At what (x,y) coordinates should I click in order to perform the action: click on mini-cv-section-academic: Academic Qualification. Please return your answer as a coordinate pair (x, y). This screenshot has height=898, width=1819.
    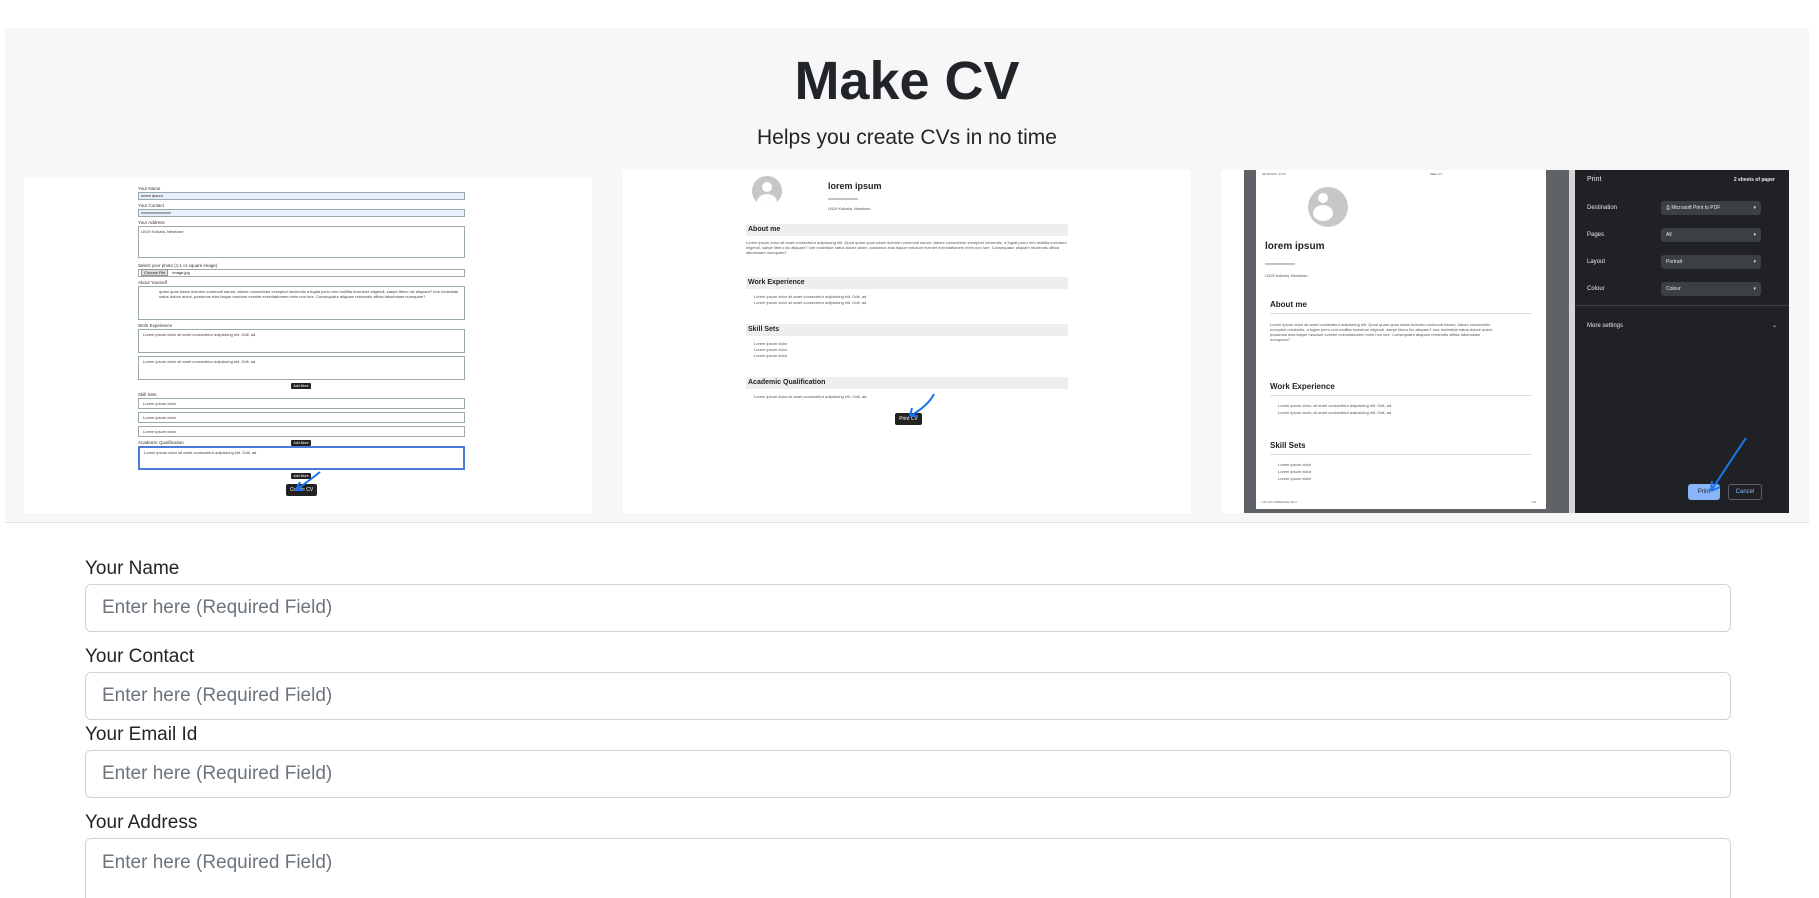
    Looking at the image, I should click on (907, 383).